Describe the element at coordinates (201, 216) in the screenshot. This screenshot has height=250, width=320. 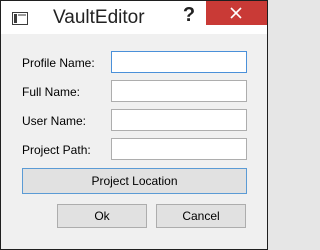
I see `cancel-button: Cancel` at that location.